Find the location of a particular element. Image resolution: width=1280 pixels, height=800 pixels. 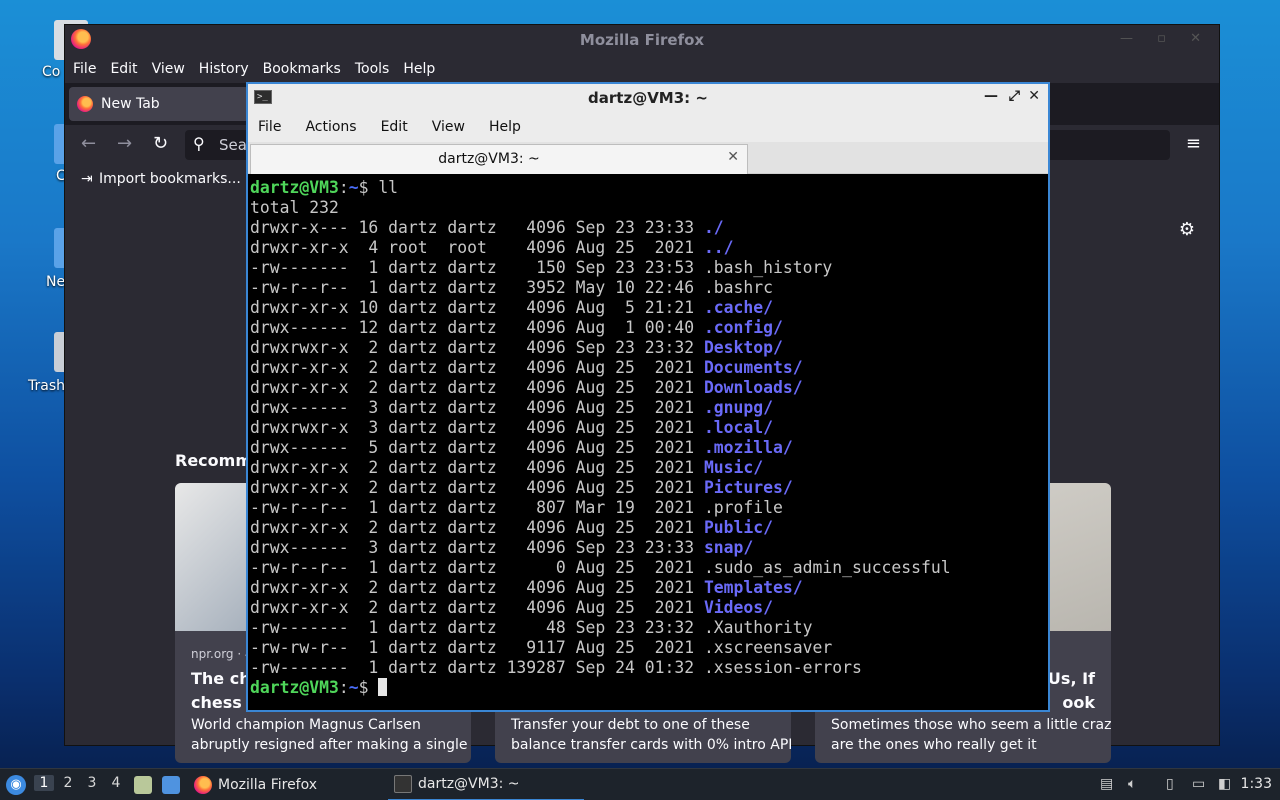

task-firefox: Mozilla Firefox is located at coordinates (255, 784).